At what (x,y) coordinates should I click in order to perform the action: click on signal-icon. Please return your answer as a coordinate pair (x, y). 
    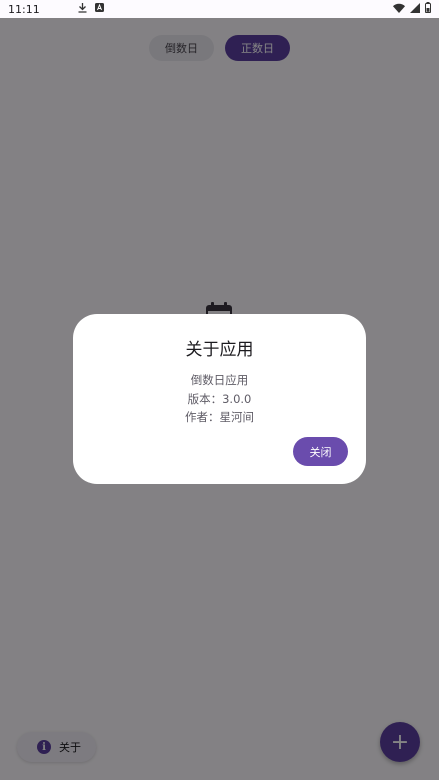
    Looking at the image, I should click on (415, 9).